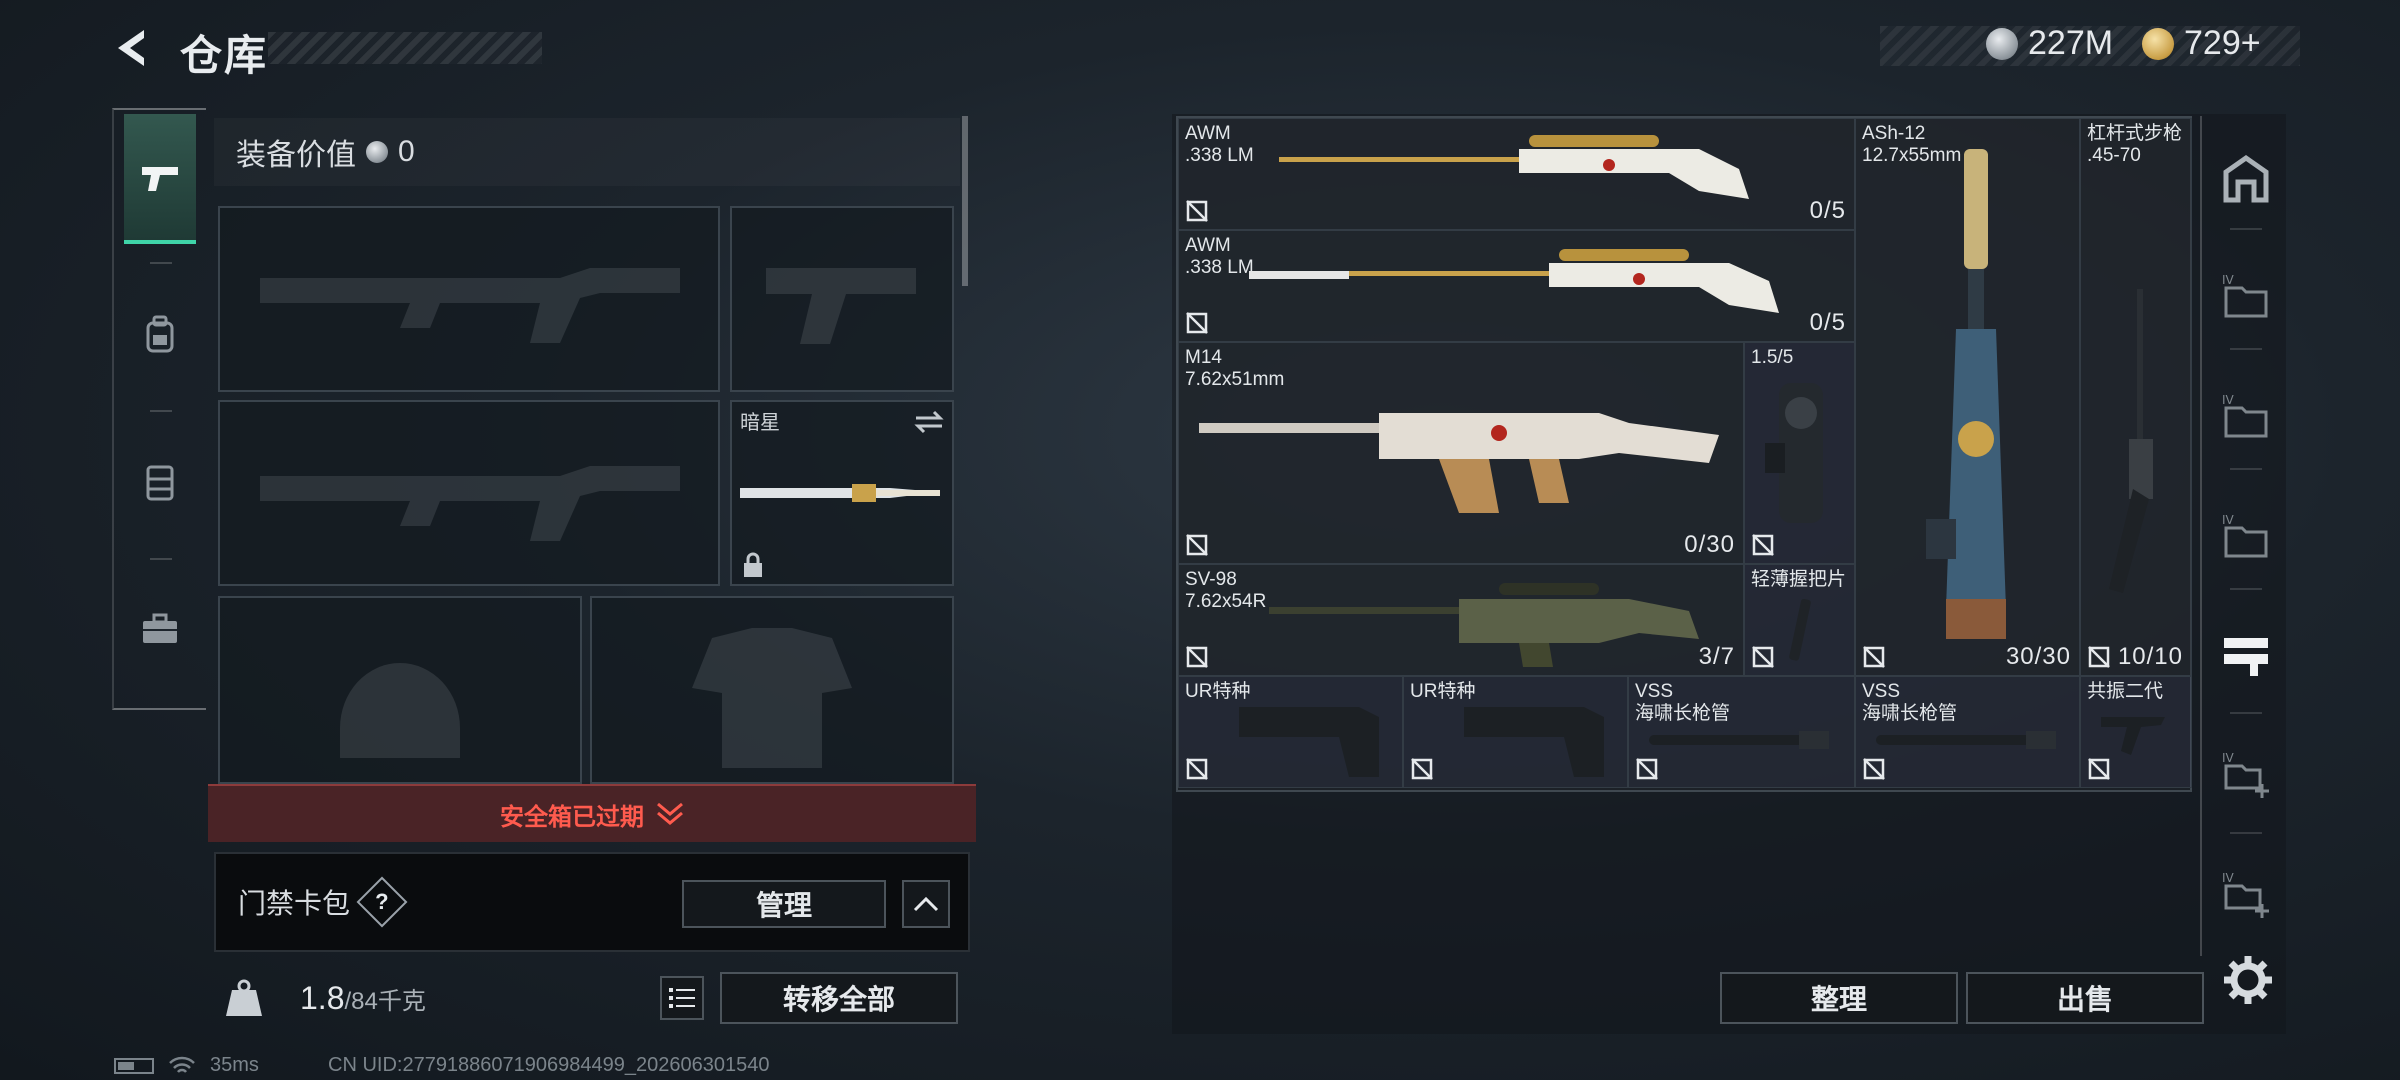 Image resolution: width=2400 pixels, height=1080 pixels. Describe the element at coordinates (929, 422) in the screenshot. I see `swap-icon` at that location.